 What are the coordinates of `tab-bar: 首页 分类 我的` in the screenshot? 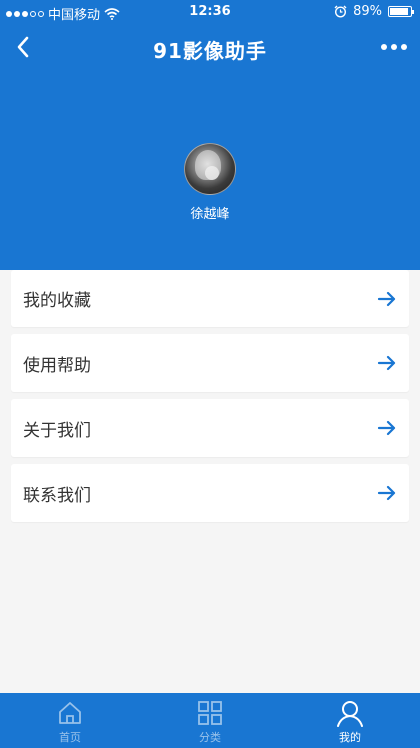 It's located at (210, 720).